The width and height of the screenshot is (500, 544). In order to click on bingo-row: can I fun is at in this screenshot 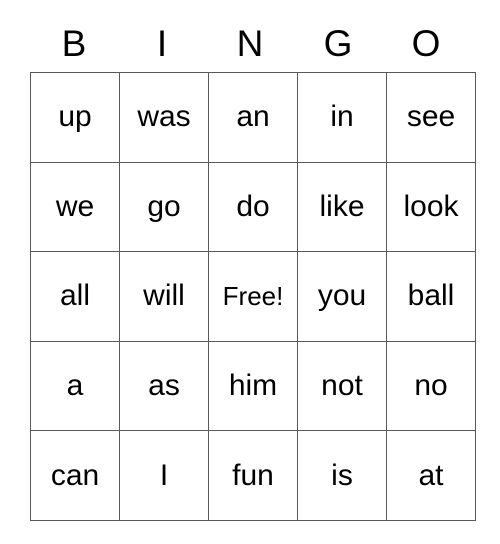, I will do `click(253, 475)`.